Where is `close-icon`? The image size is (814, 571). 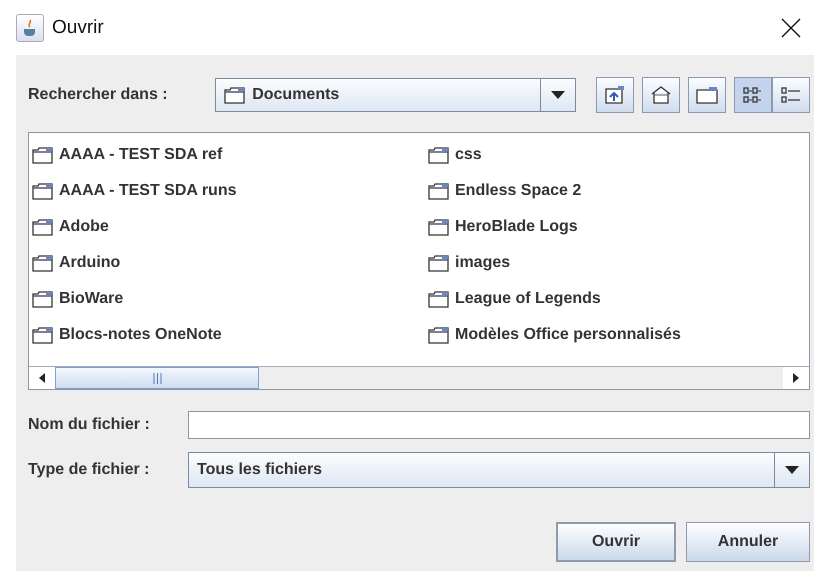 close-icon is located at coordinates (791, 28).